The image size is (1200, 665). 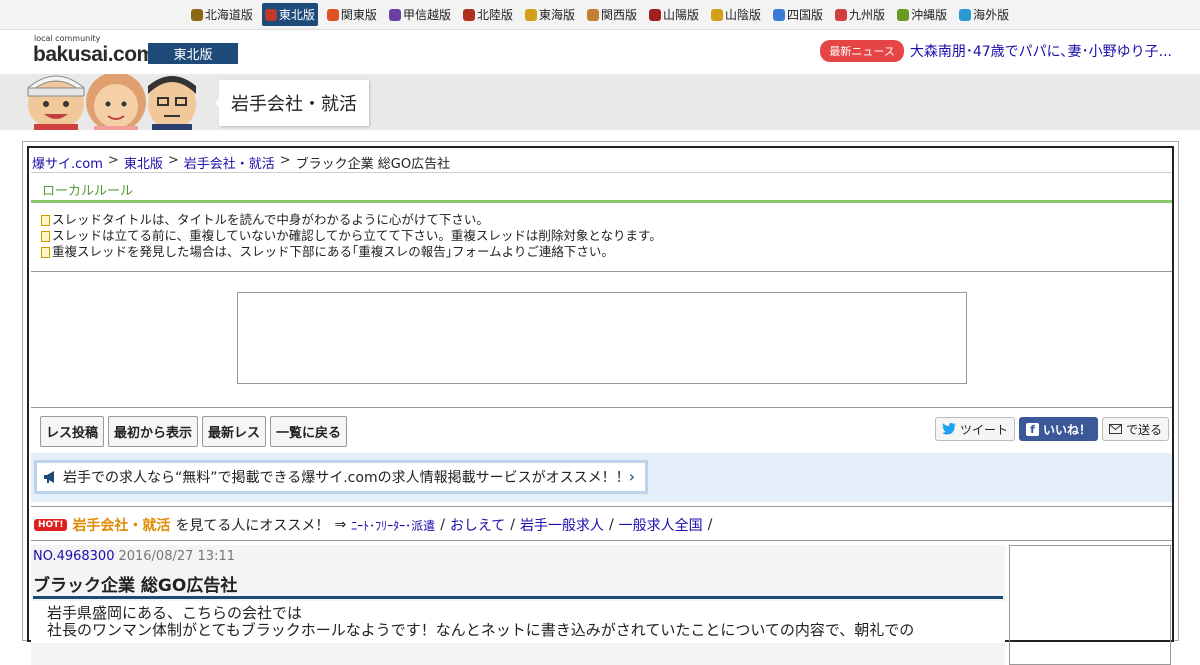 I want to click on region-link: 東北版, so click(x=289, y=14).